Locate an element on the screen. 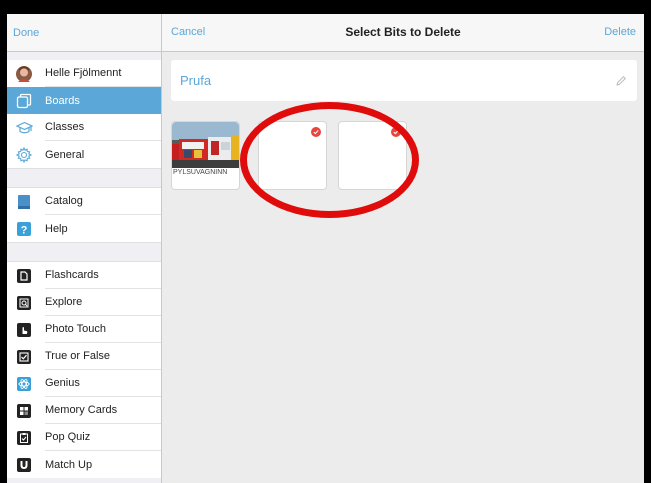  pencil-icon is located at coordinates (621, 80).